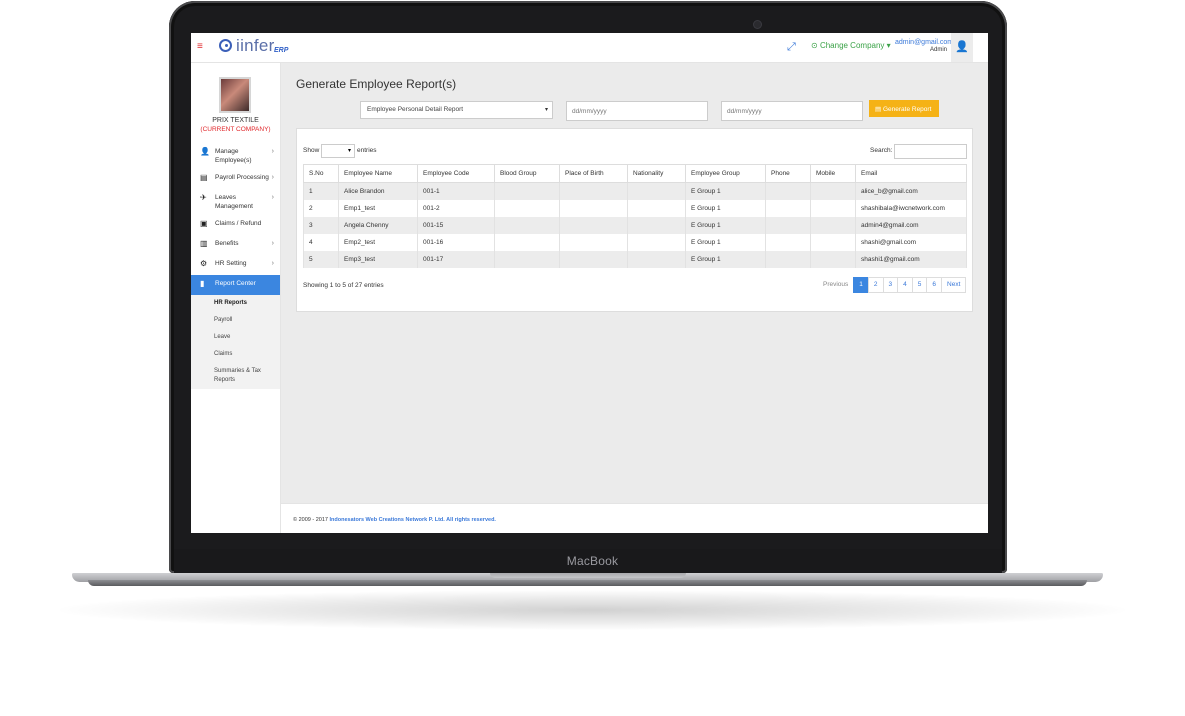 This screenshot has width=1185, height=716. Describe the element at coordinates (934, 285) in the screenshot. I see `pagination-page-6: 6` at that location.